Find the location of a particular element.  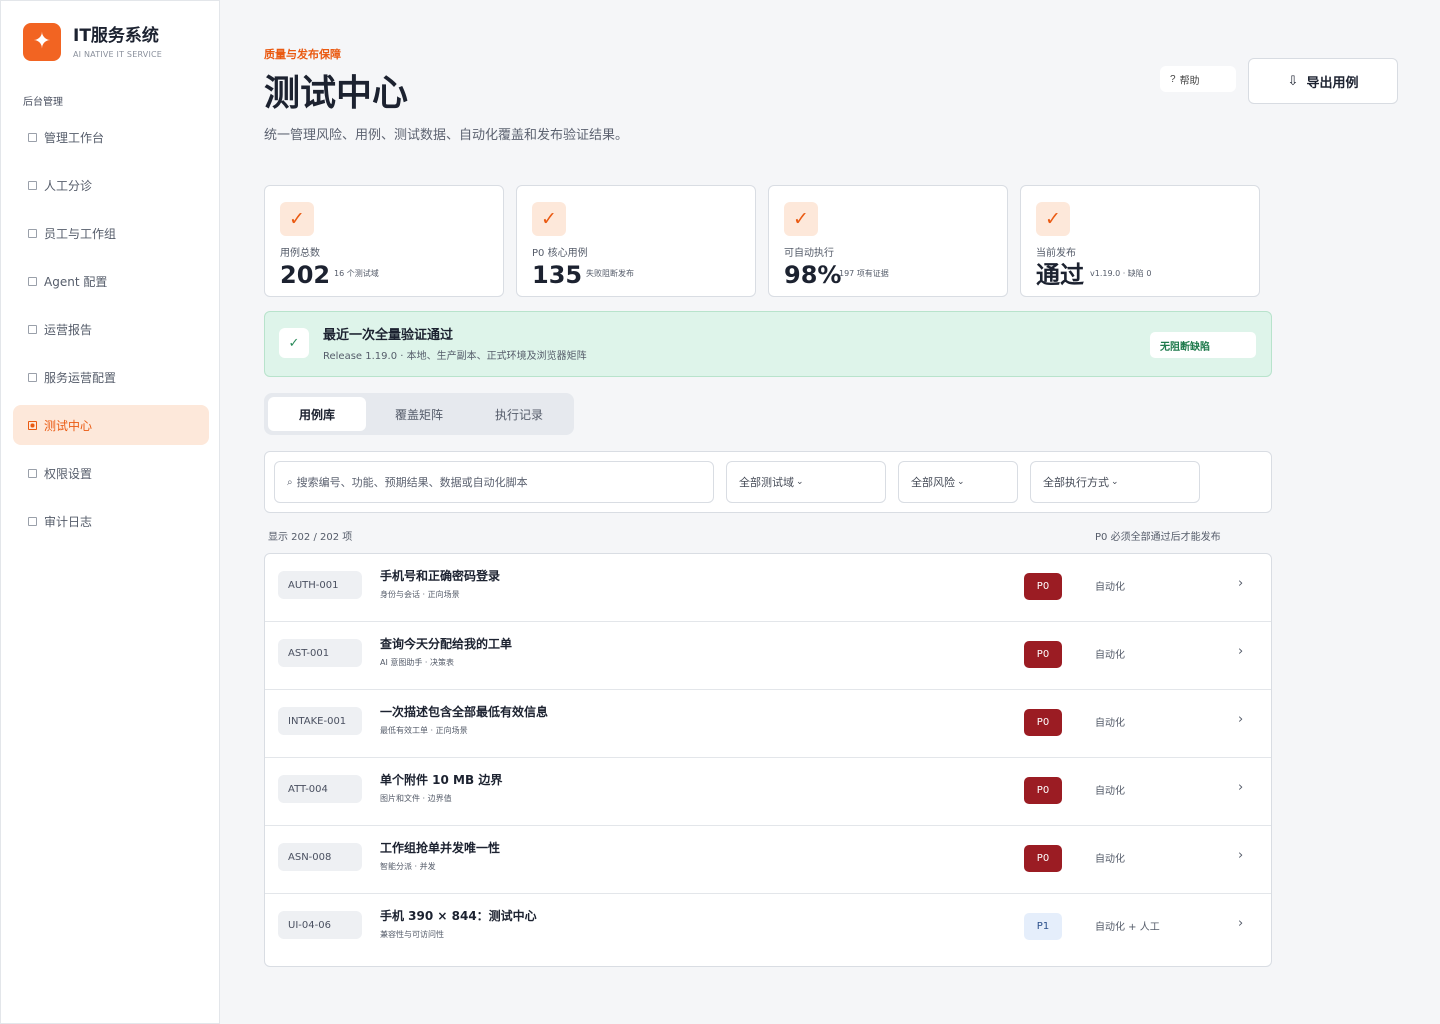

stat-value: 135 is located at coordinates (557, 275).